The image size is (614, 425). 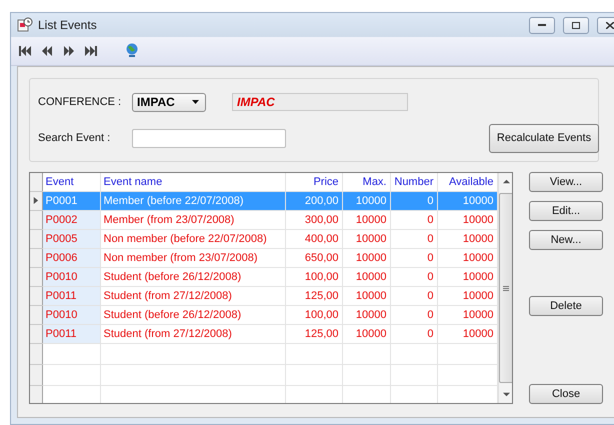 What do you see at coordinates (566, 394) in the screenshot?
I see `action-button: Close` at bounding box center [566, 394].